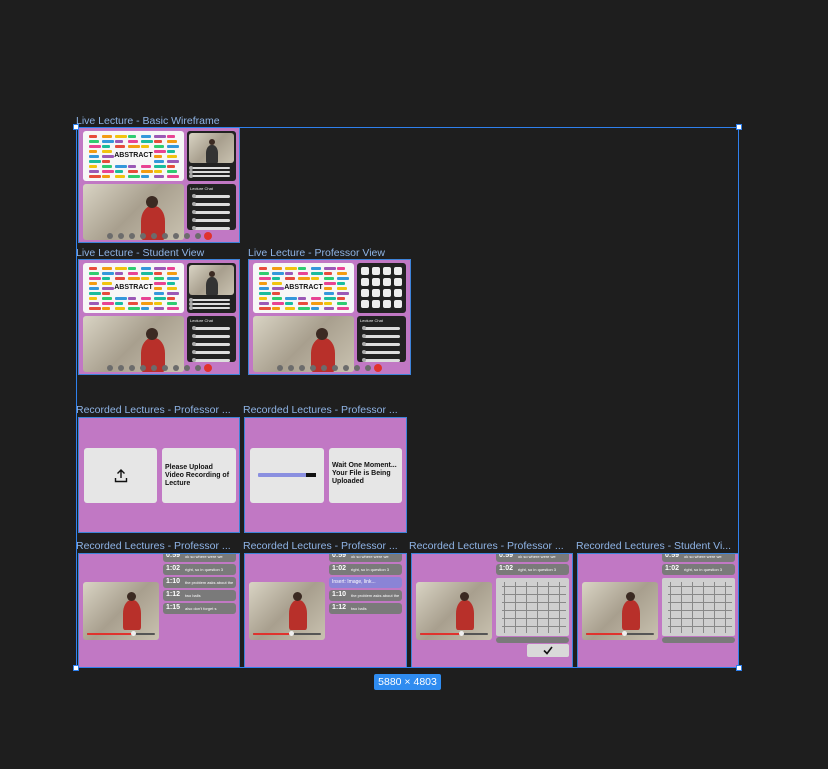  I want to click on resize-handle-bottom-left, so click(76, 668).